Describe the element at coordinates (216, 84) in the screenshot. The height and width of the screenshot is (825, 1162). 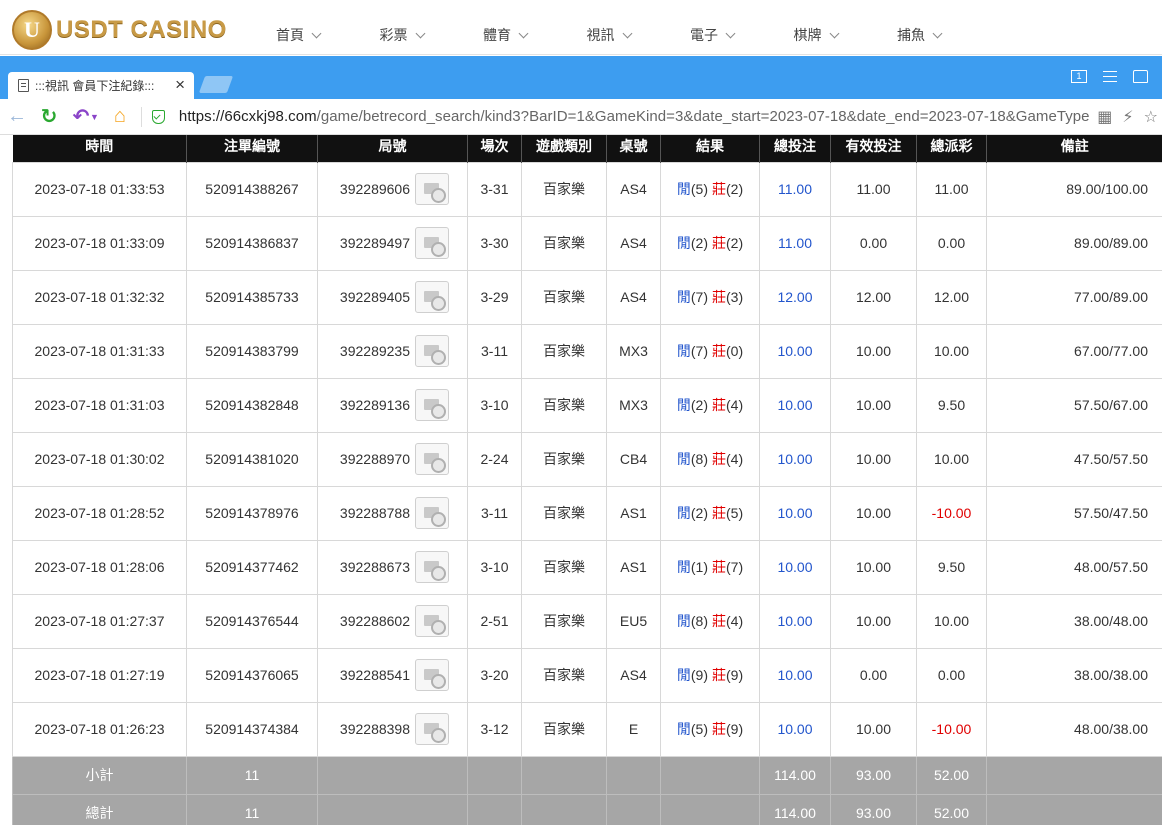
I see `new-tab-button` at that location.